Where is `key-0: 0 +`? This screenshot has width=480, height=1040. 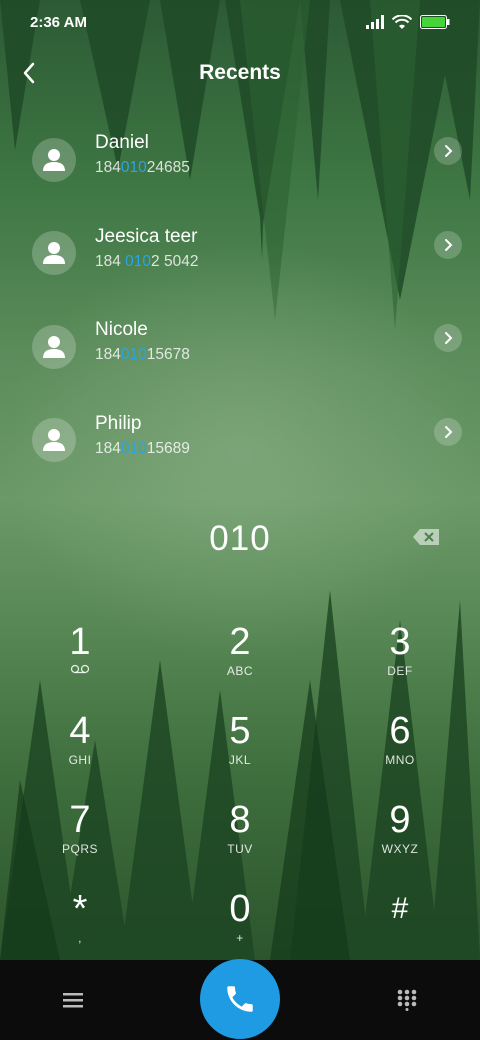
key-0: 0 + is located at coordinates (240, 911).